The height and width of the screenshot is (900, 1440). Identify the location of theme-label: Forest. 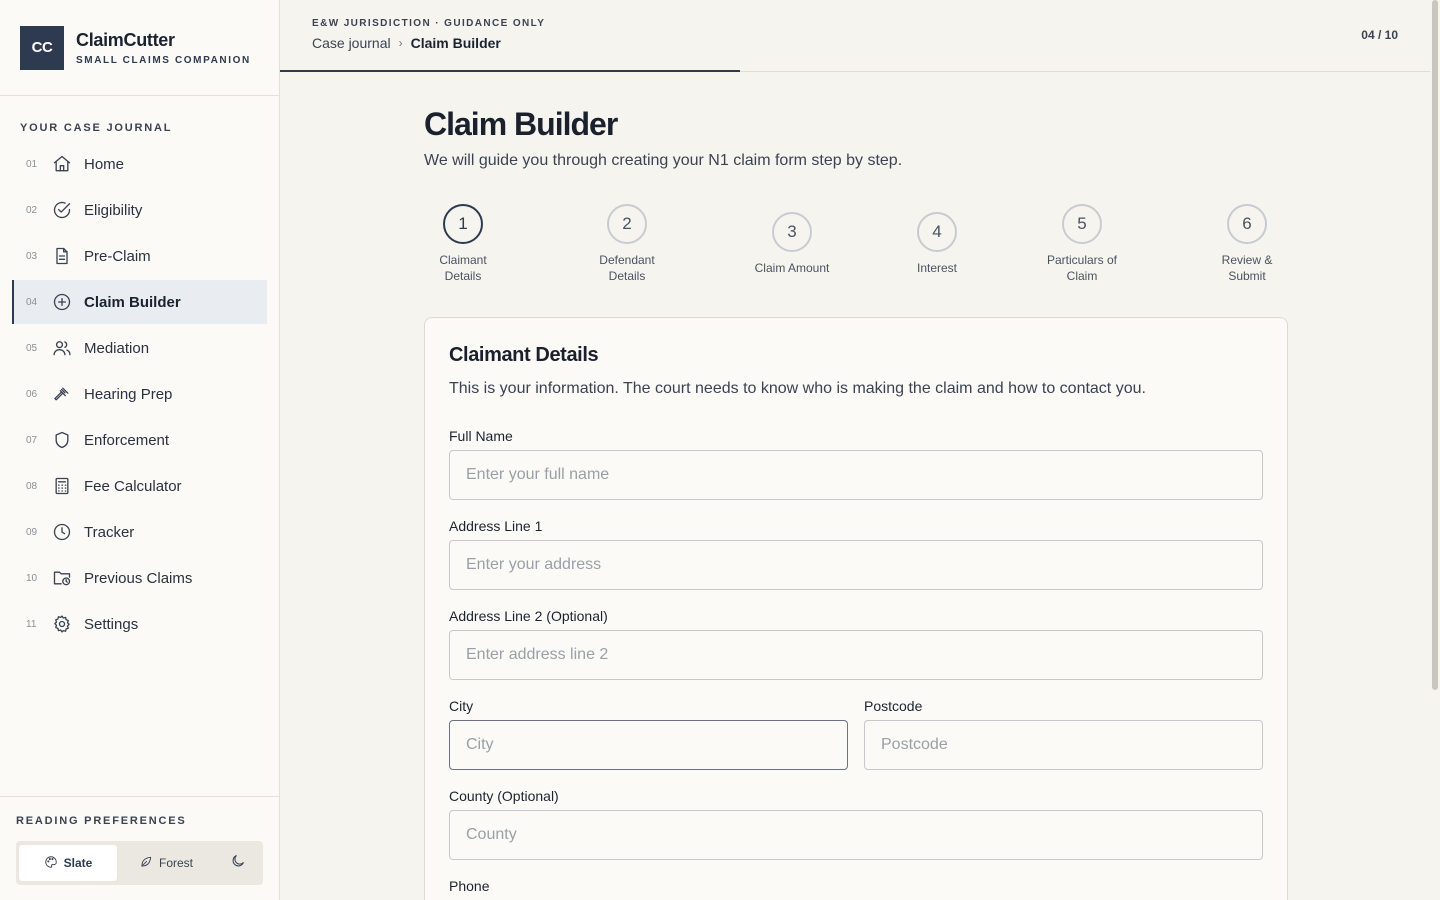
(175, 863).